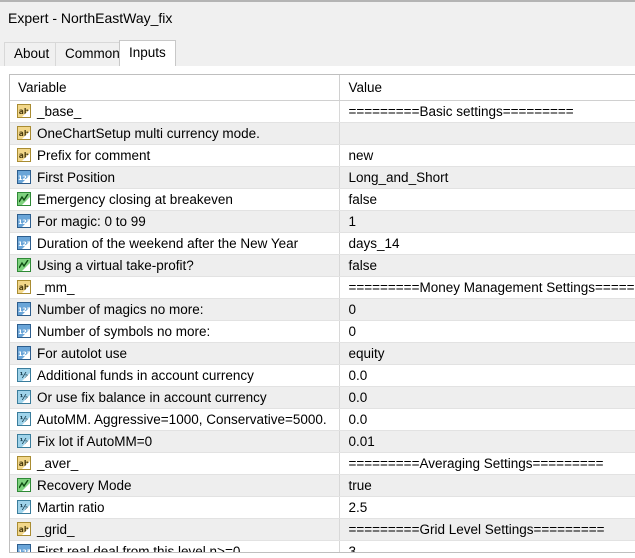  I want to click on value-cell: true, so click(486, 485).